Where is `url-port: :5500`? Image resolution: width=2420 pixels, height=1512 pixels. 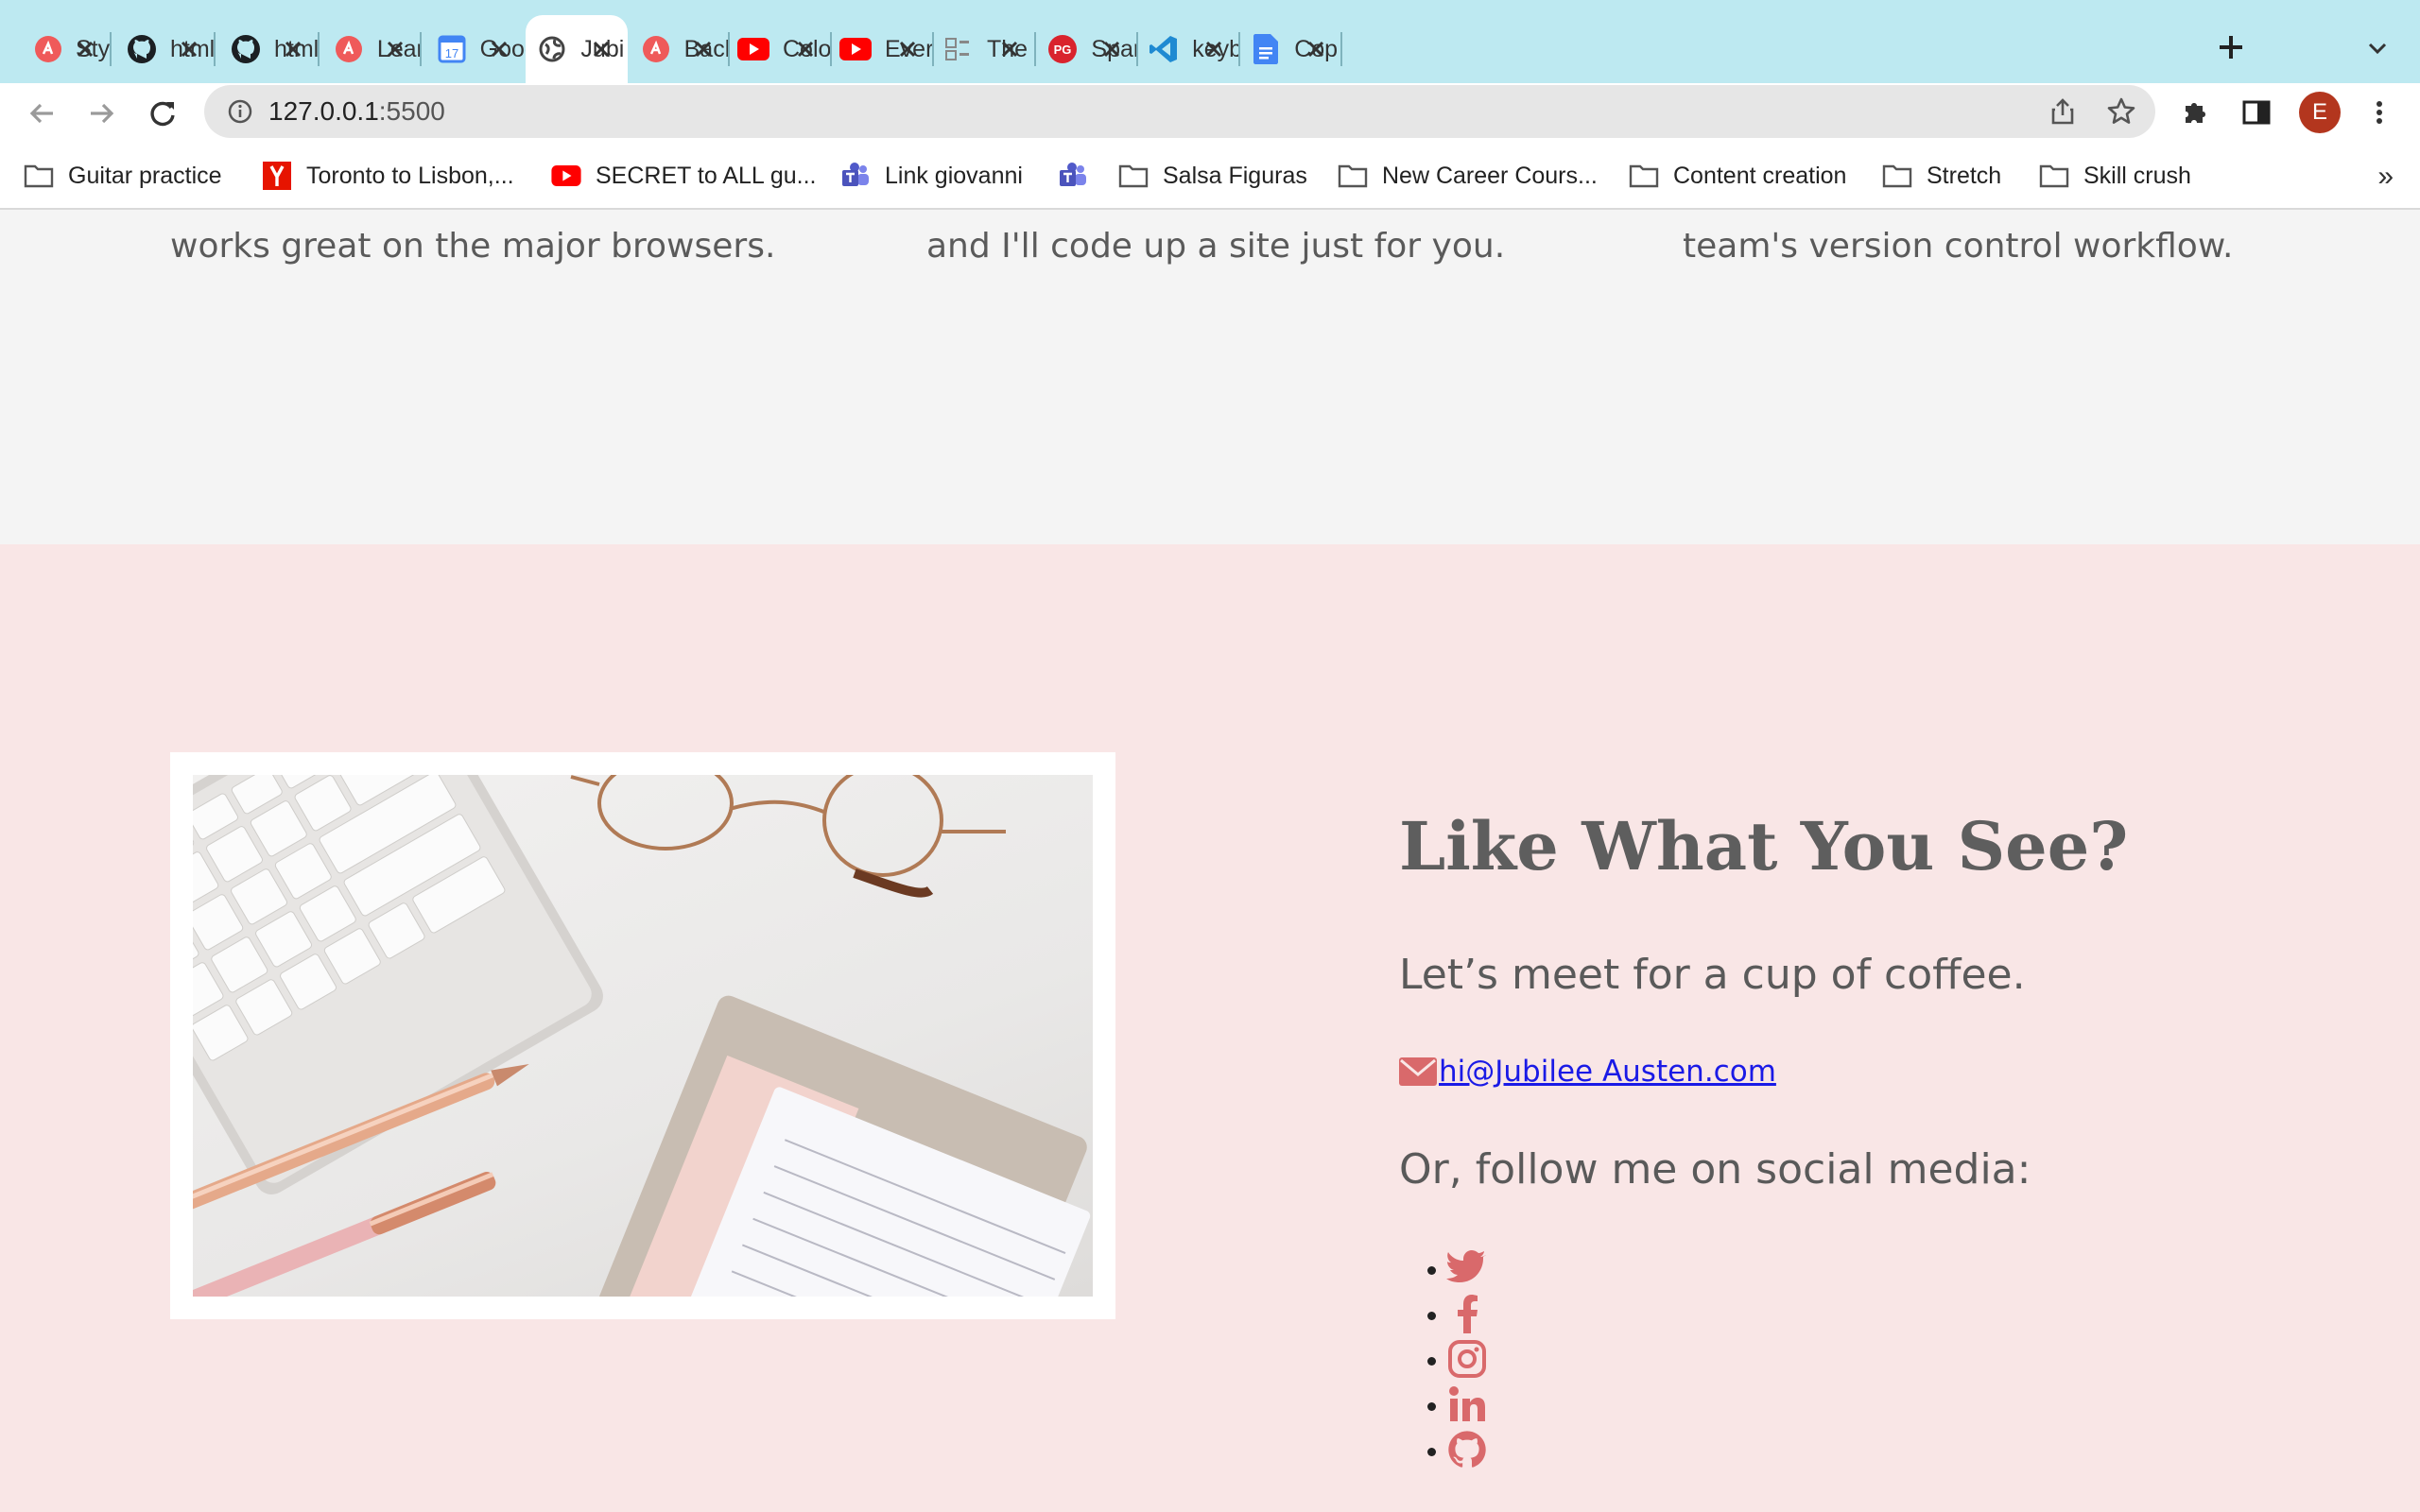 url-port: :5500 is located at coordinates (411, 111).